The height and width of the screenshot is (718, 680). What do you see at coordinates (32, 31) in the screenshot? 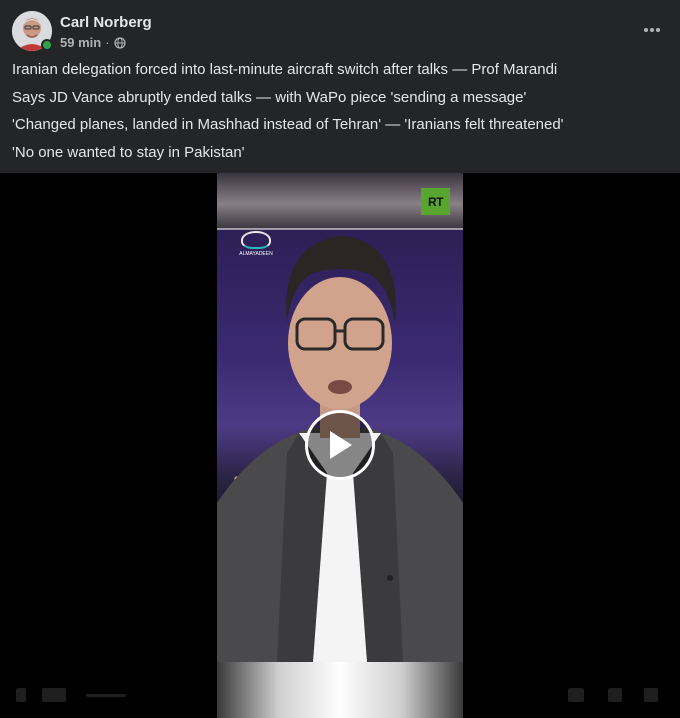
I see `author-avatar` at bounding box center [32, 31].